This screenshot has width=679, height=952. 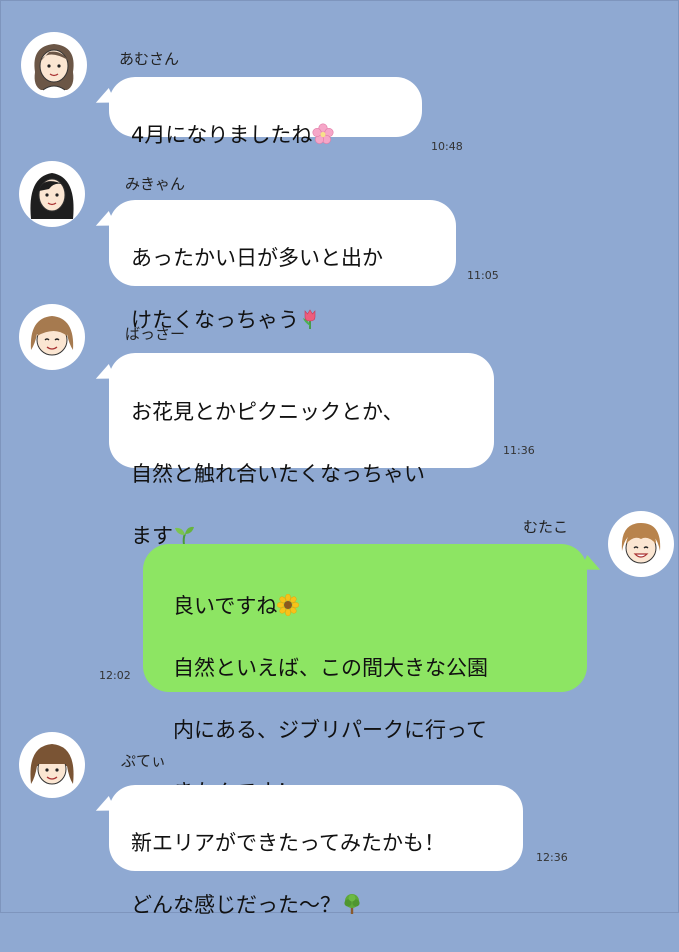 I want to click on message-text-line: どんな感じだった〜？, so click(x=236, y=905).